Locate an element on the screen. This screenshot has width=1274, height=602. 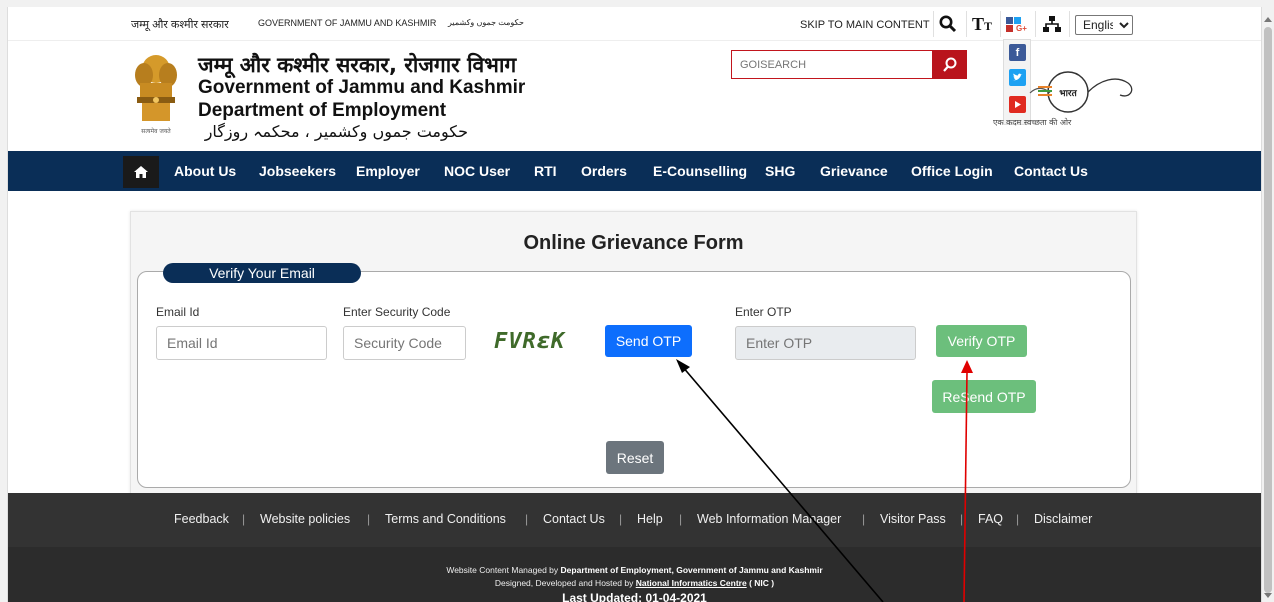
search-button is located at coordinates (949, 64).